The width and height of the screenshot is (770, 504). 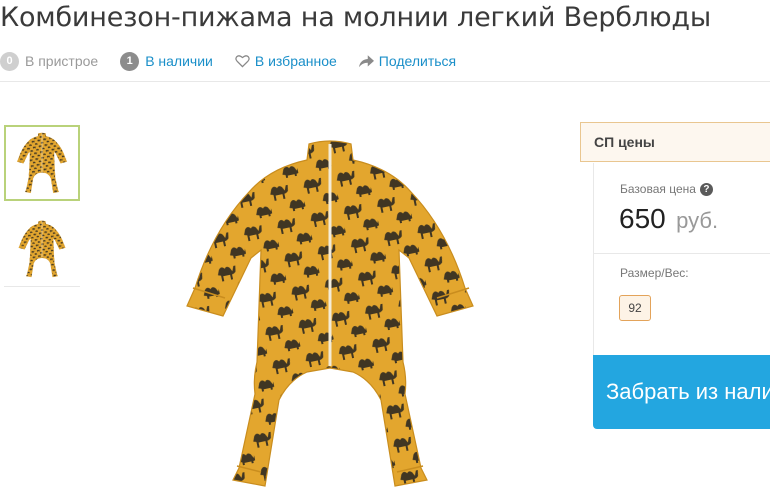 I want to click on size-label: Размер/Вес:, so click(x=654, y=273).